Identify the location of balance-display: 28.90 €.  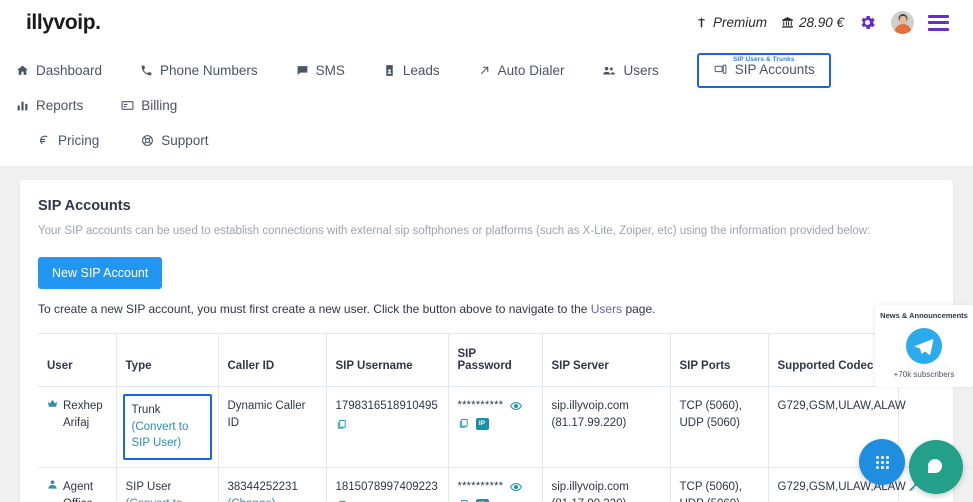
(812, 22).